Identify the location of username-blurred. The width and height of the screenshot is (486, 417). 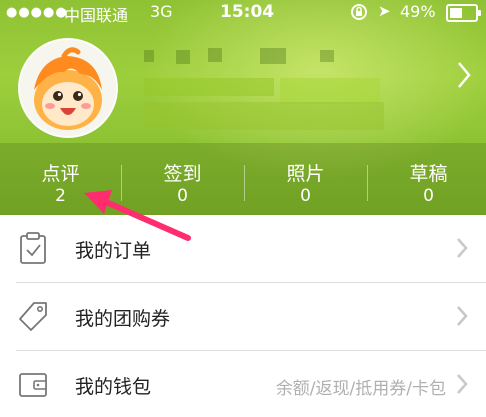
(265, 87).